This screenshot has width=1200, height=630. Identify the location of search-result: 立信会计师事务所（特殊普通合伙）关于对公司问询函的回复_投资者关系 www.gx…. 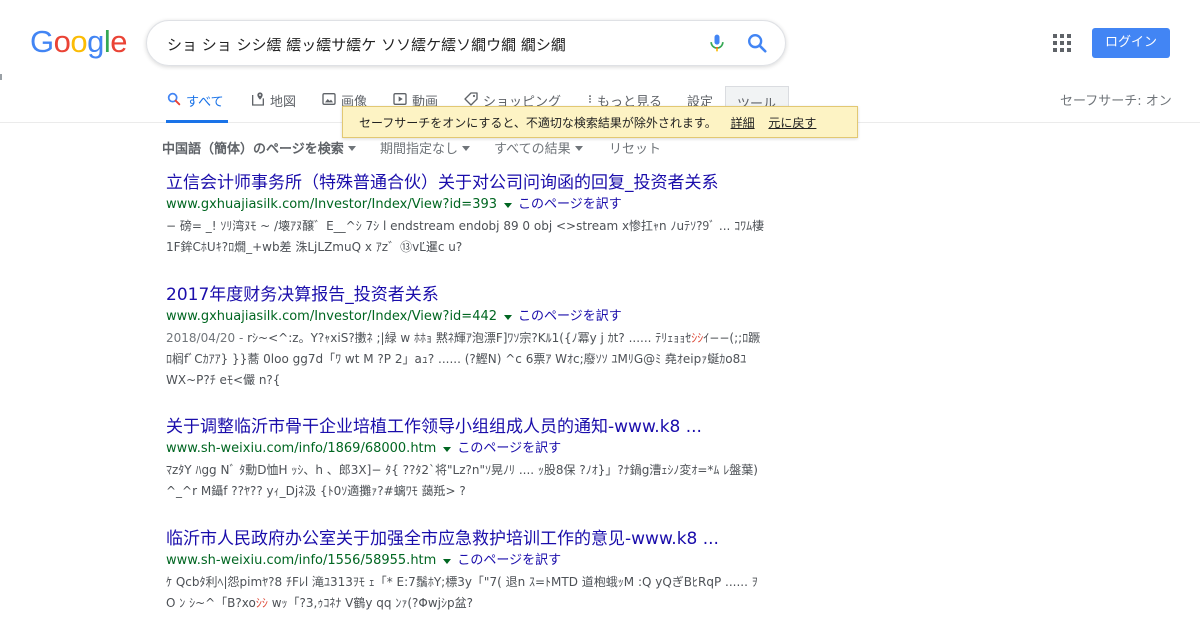
(476, 215).